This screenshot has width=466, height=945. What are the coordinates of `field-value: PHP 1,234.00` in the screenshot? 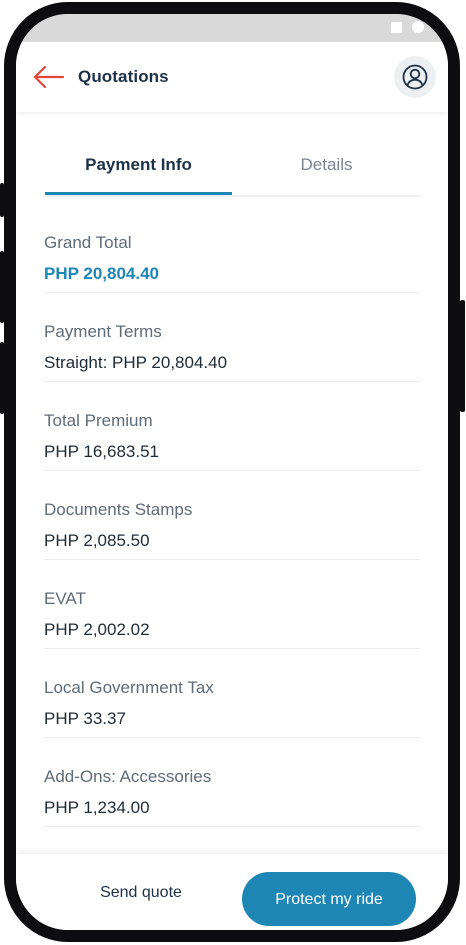 It's located at (97, 807).